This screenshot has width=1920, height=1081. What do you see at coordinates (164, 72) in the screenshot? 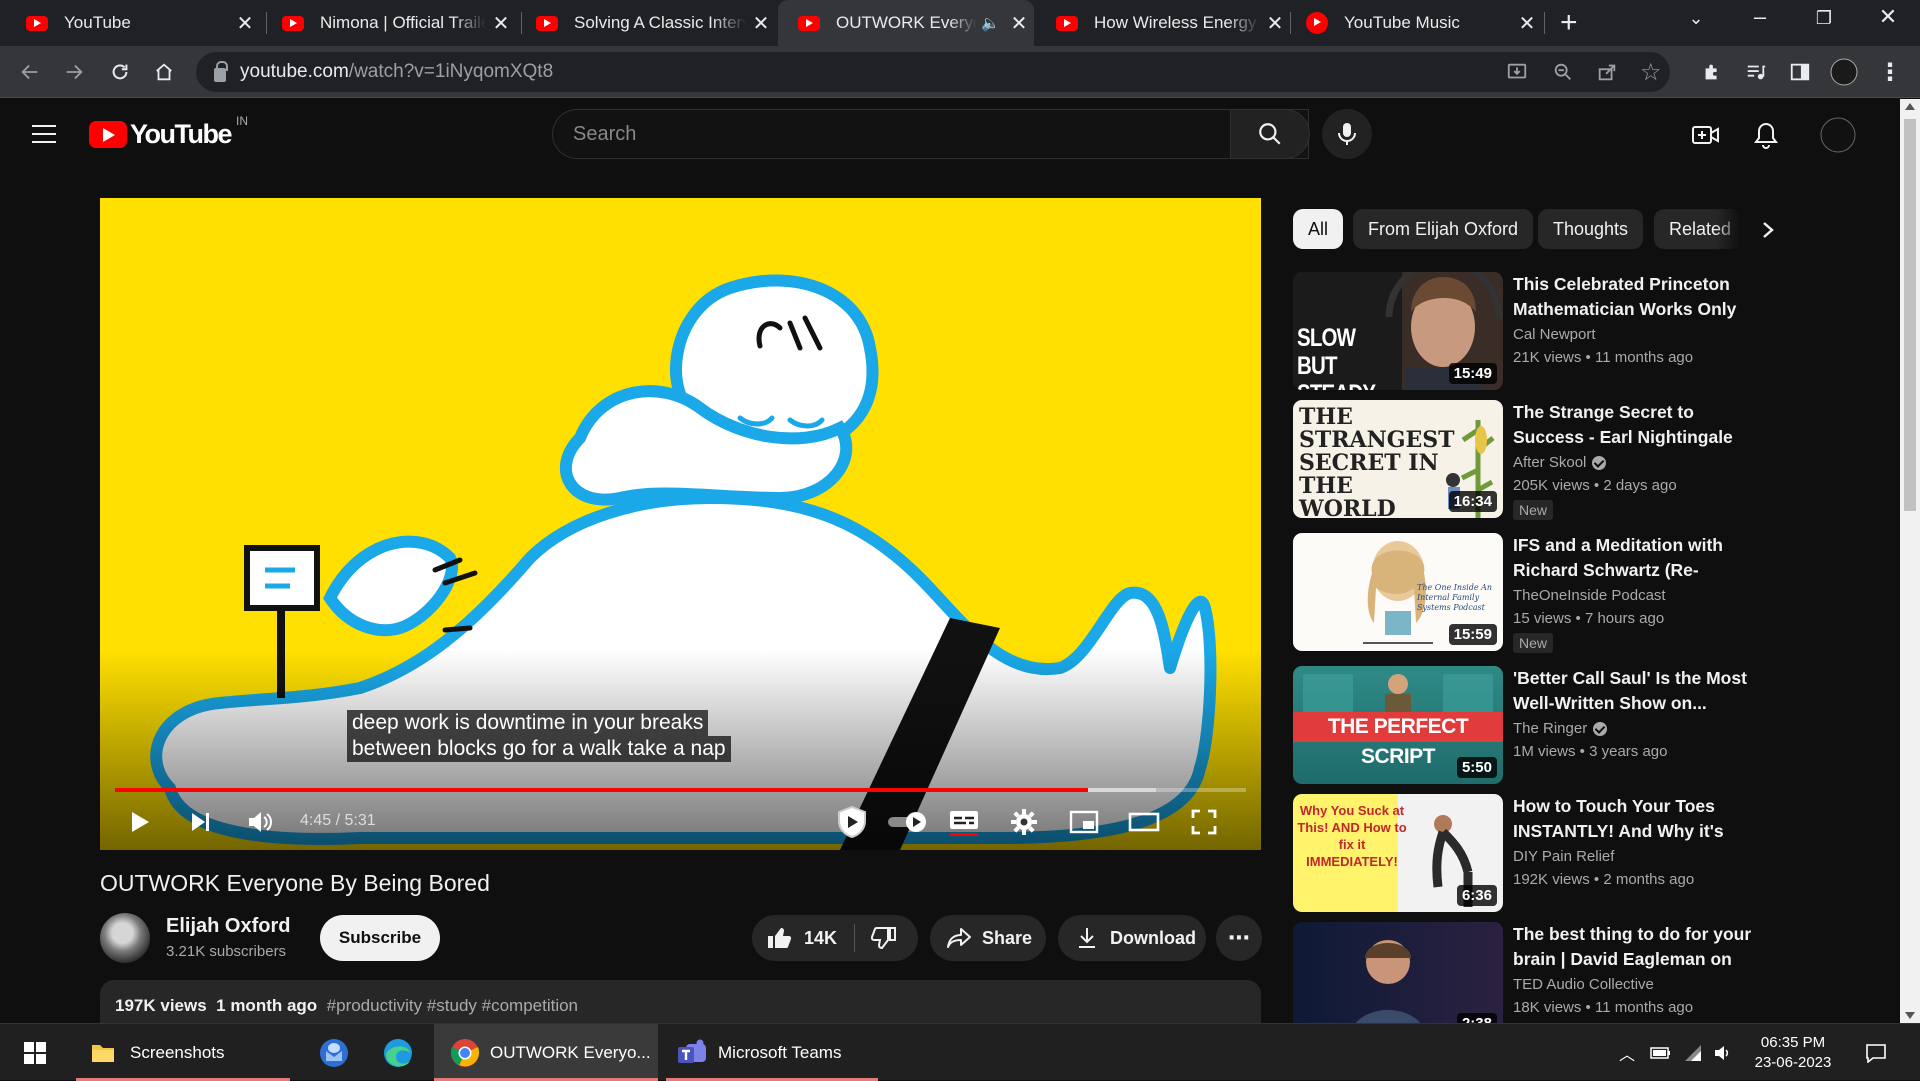
I see `home-icon` at bounding box center [164, 72].